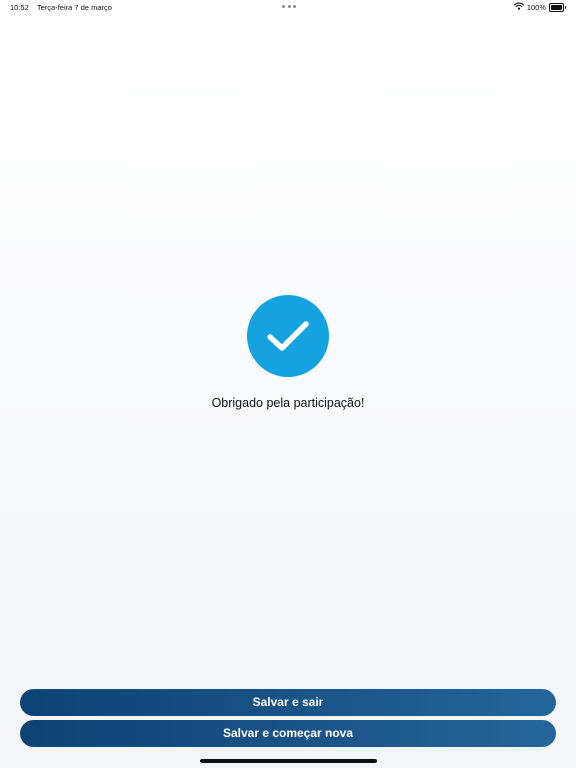 This screenshot has height=768, width=576. What do you see at coordinates (518, 7) in the screenshot?
I see `wifi-icon` at bounding box center [518, 7].